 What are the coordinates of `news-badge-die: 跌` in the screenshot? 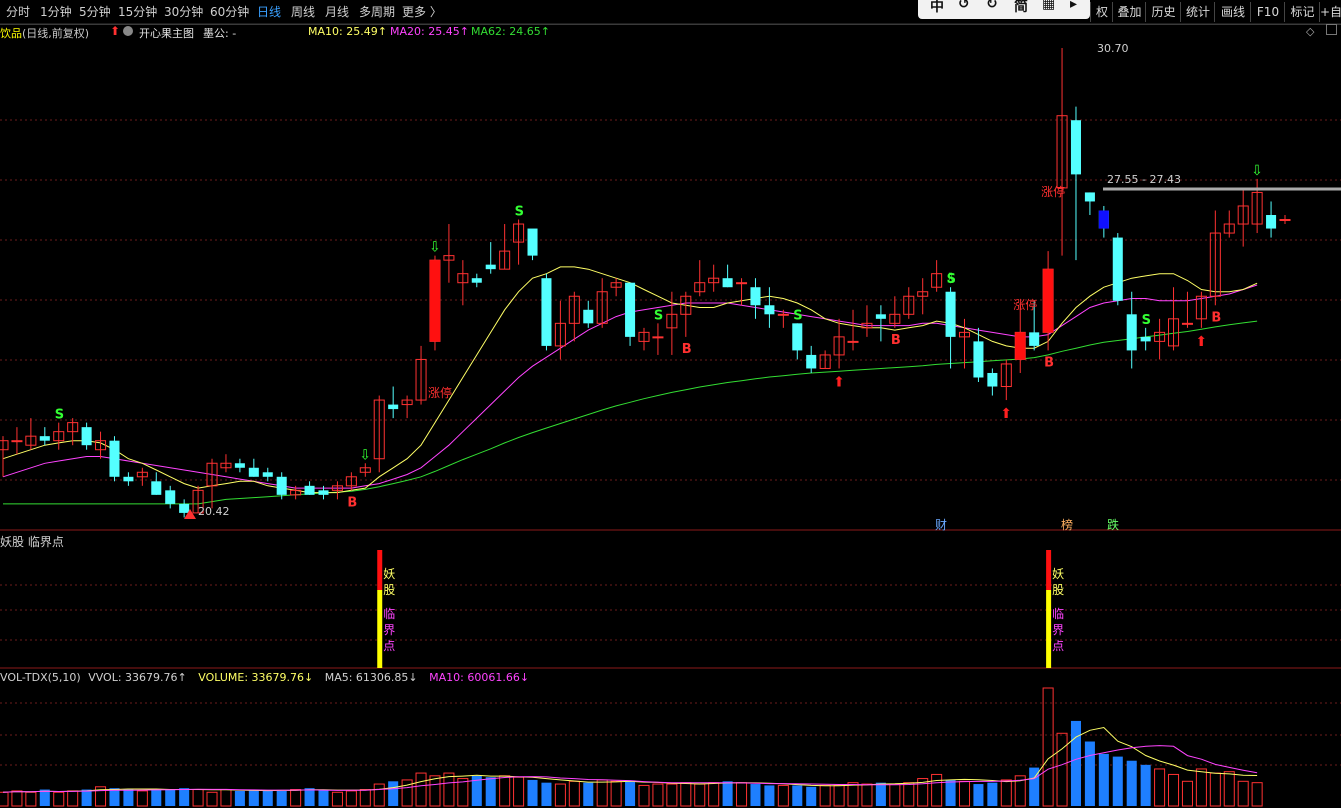 It's located at (1113, 524).